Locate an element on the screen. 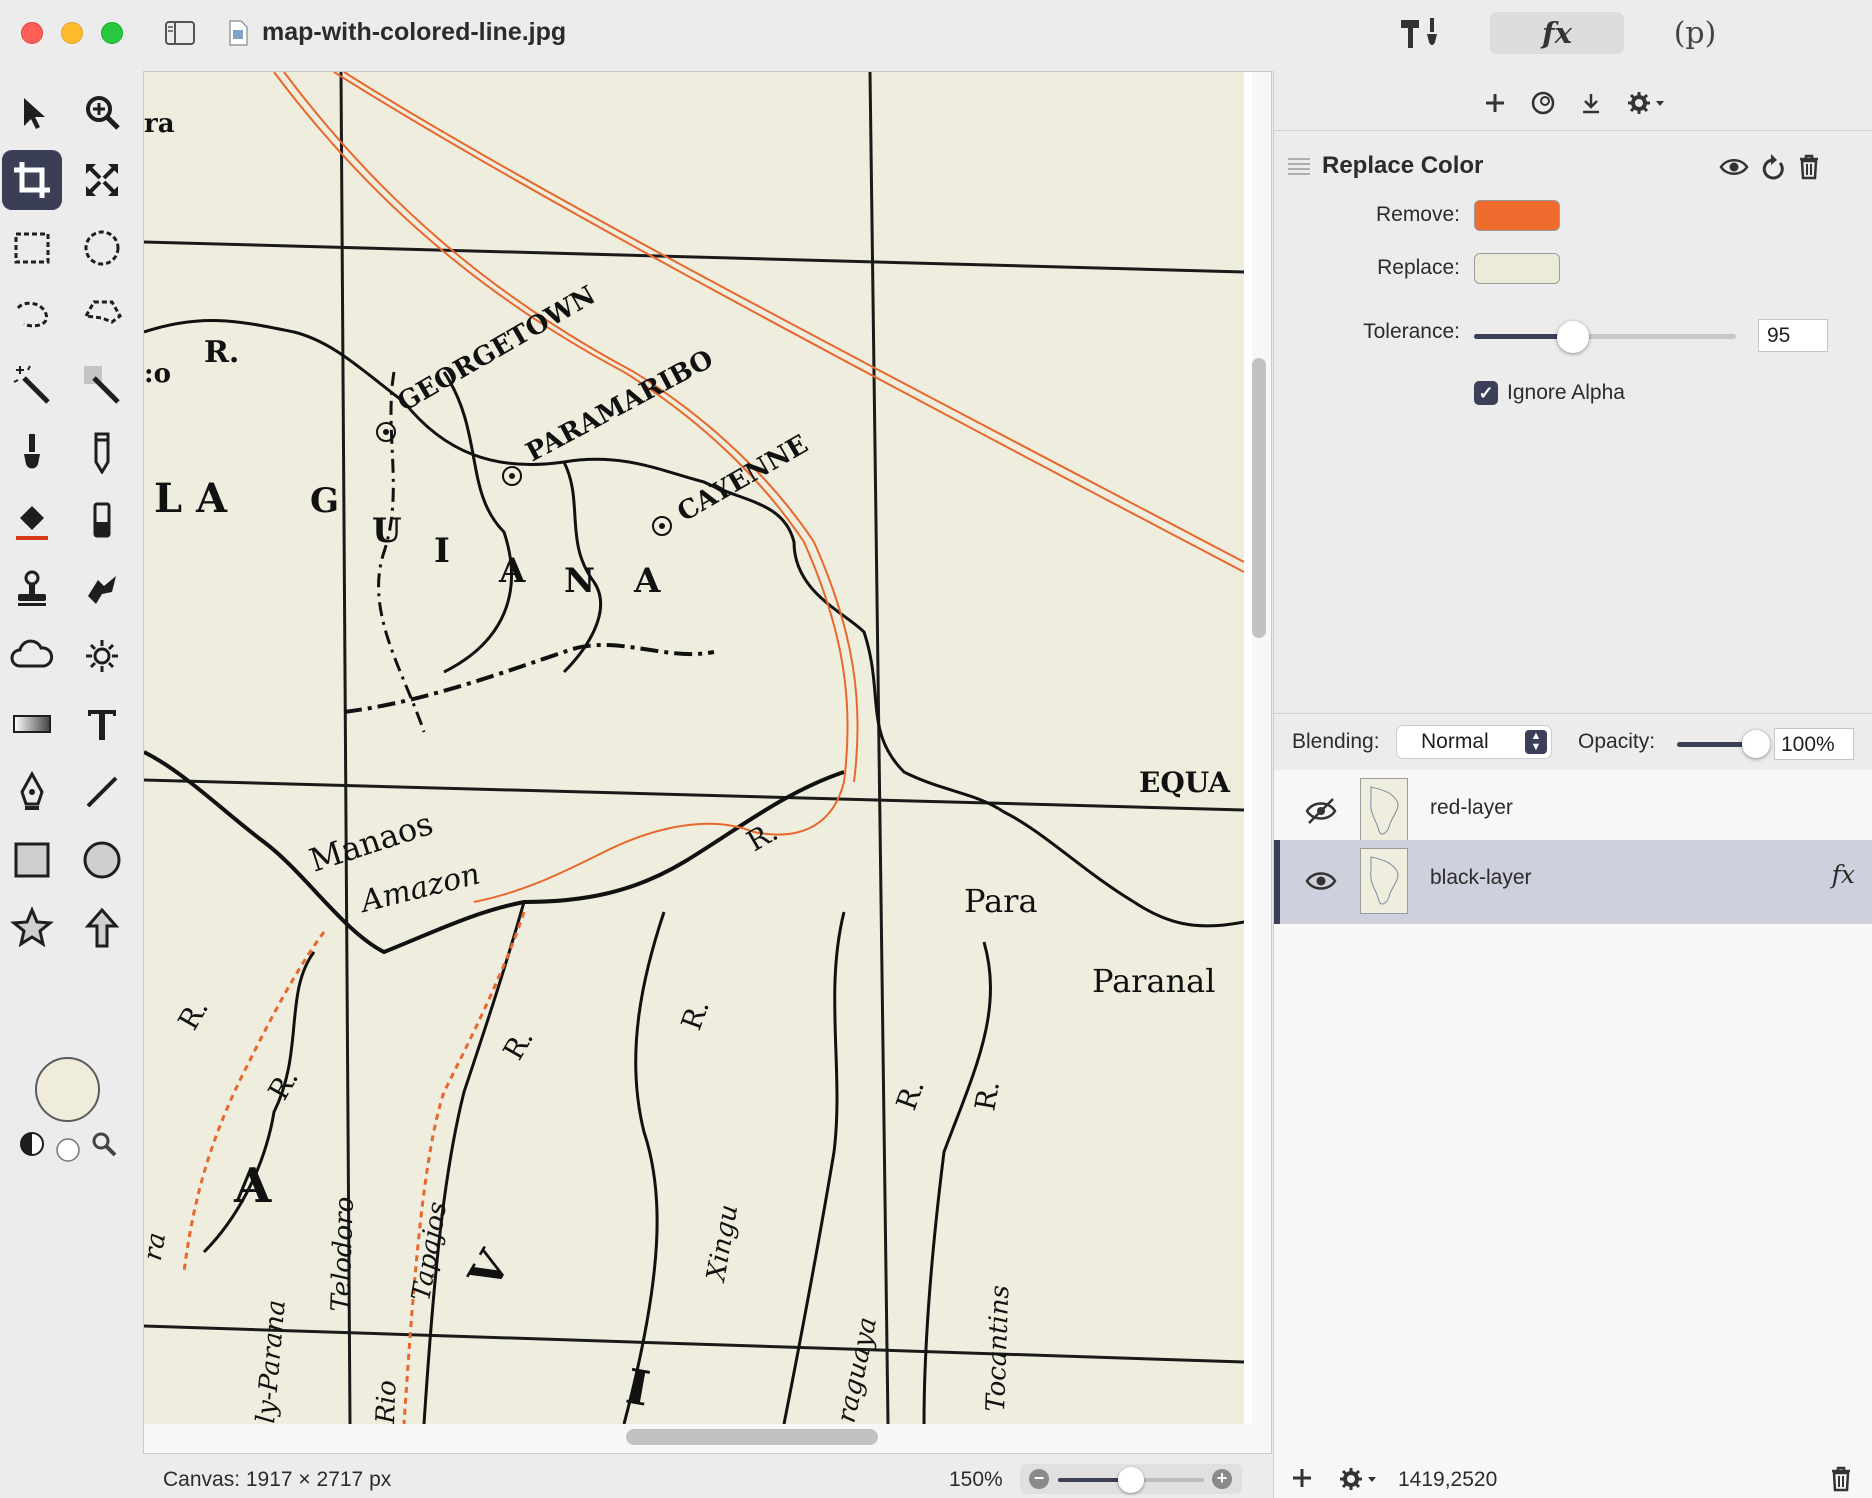 The width and height of the screenshot is (1872, 1498). map-label-zo: :o is located at coordinates (157, 374).